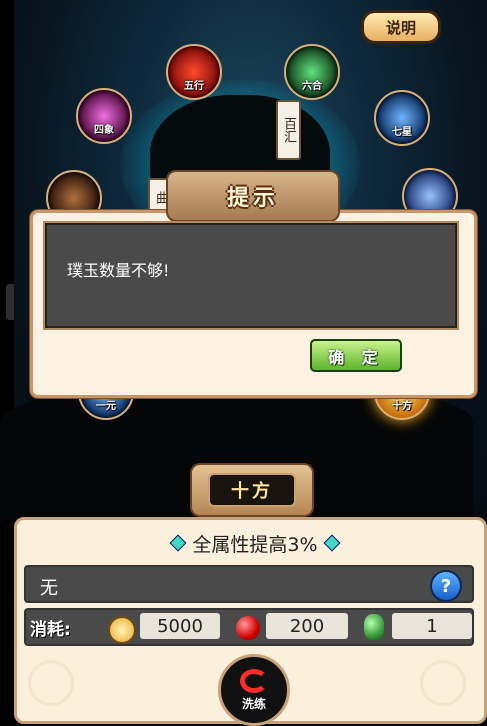 This screenshot has width=487, height=726. Describe the element at coordinates (254, 680) in the screenshot. I see `refresh-arrow-icon` at that location.